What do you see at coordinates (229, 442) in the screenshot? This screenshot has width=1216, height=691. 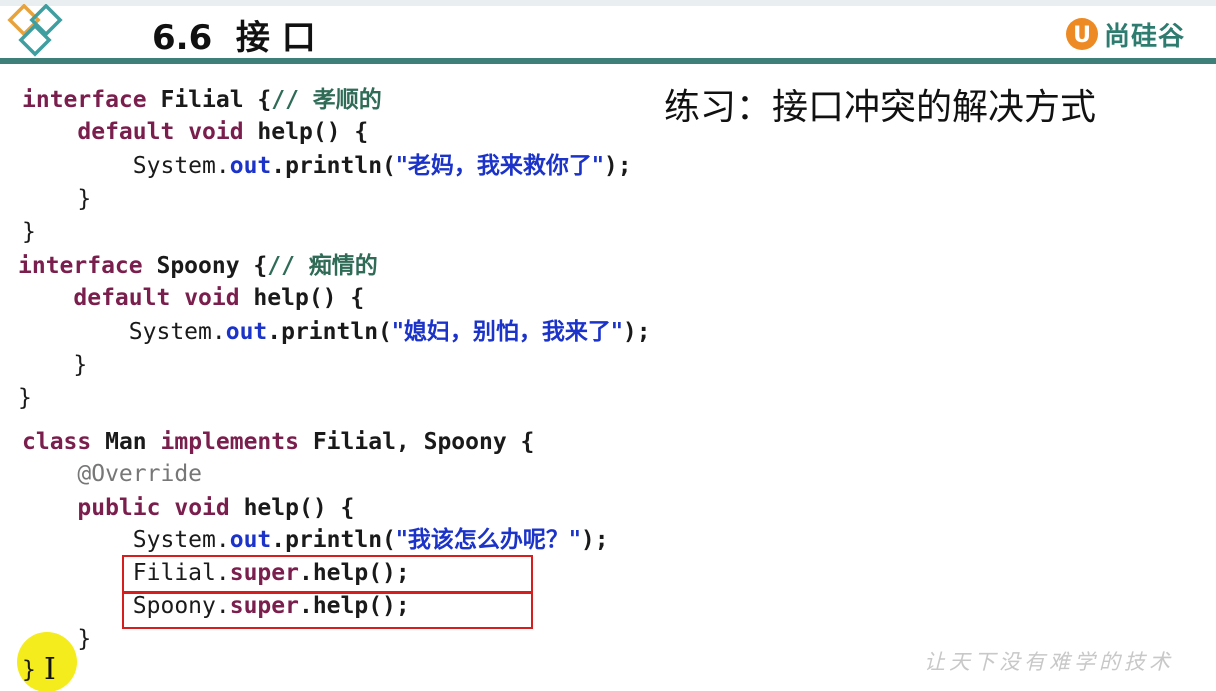 I see `keyword: implements` at bounding box center [229, 442].